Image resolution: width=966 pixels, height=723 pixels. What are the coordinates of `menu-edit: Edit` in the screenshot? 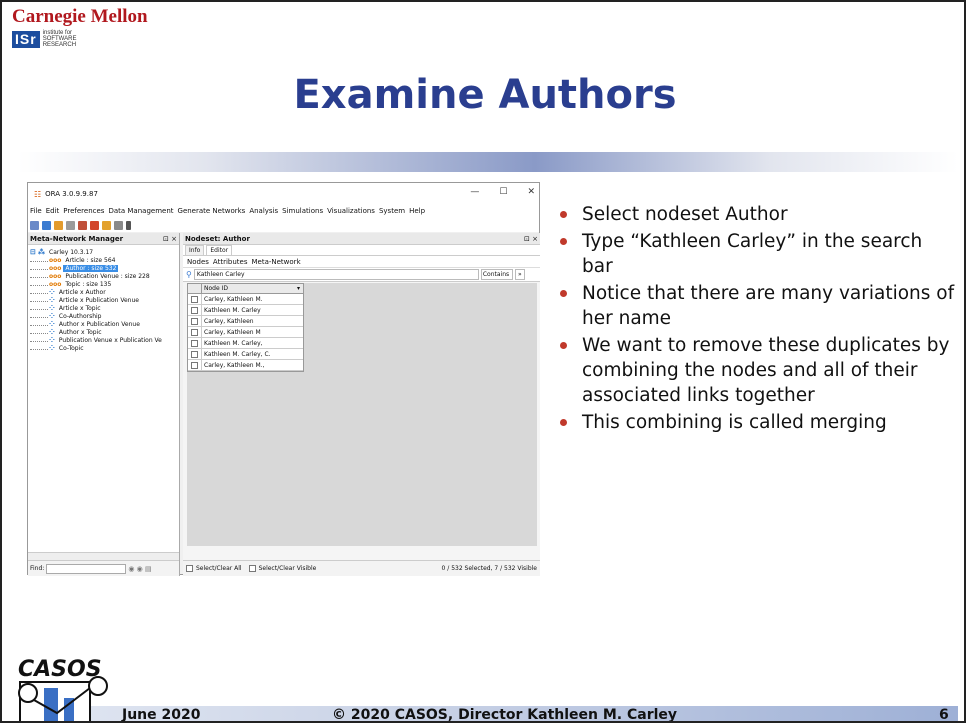 It's located at (53, 211).